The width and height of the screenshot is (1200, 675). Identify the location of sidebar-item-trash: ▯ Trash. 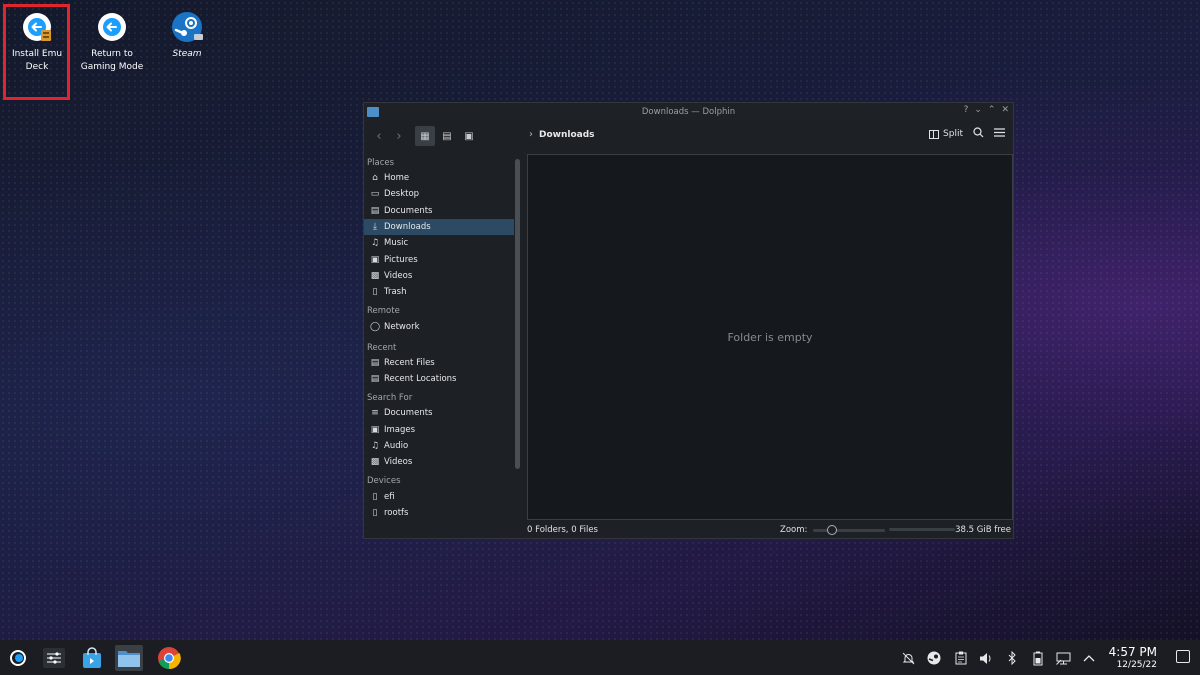
(439, 292).